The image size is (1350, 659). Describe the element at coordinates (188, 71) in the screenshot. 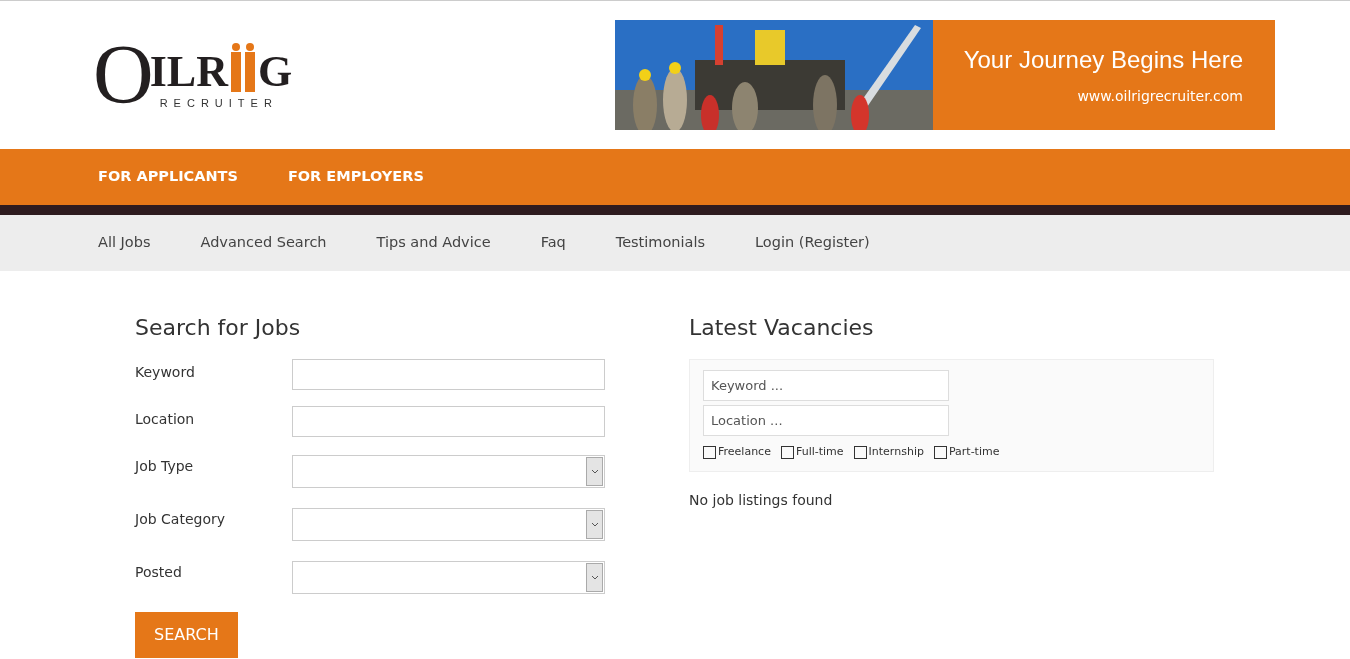

I see `logo-wordmark: ILR` at that location.